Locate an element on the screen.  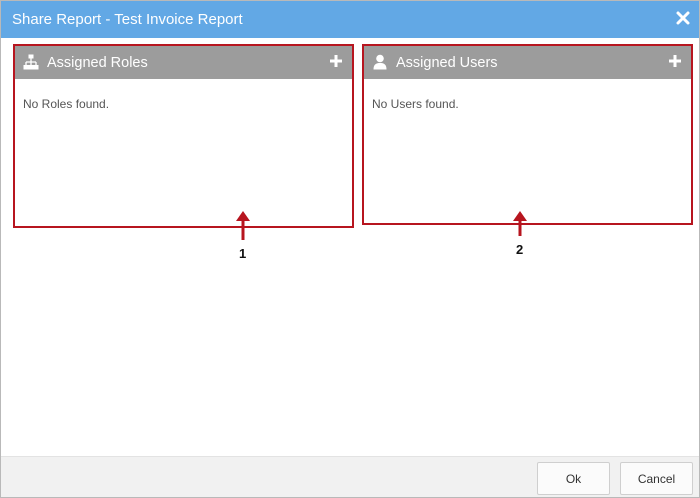
hierarchy-icon is located at coordinates (31, 62).